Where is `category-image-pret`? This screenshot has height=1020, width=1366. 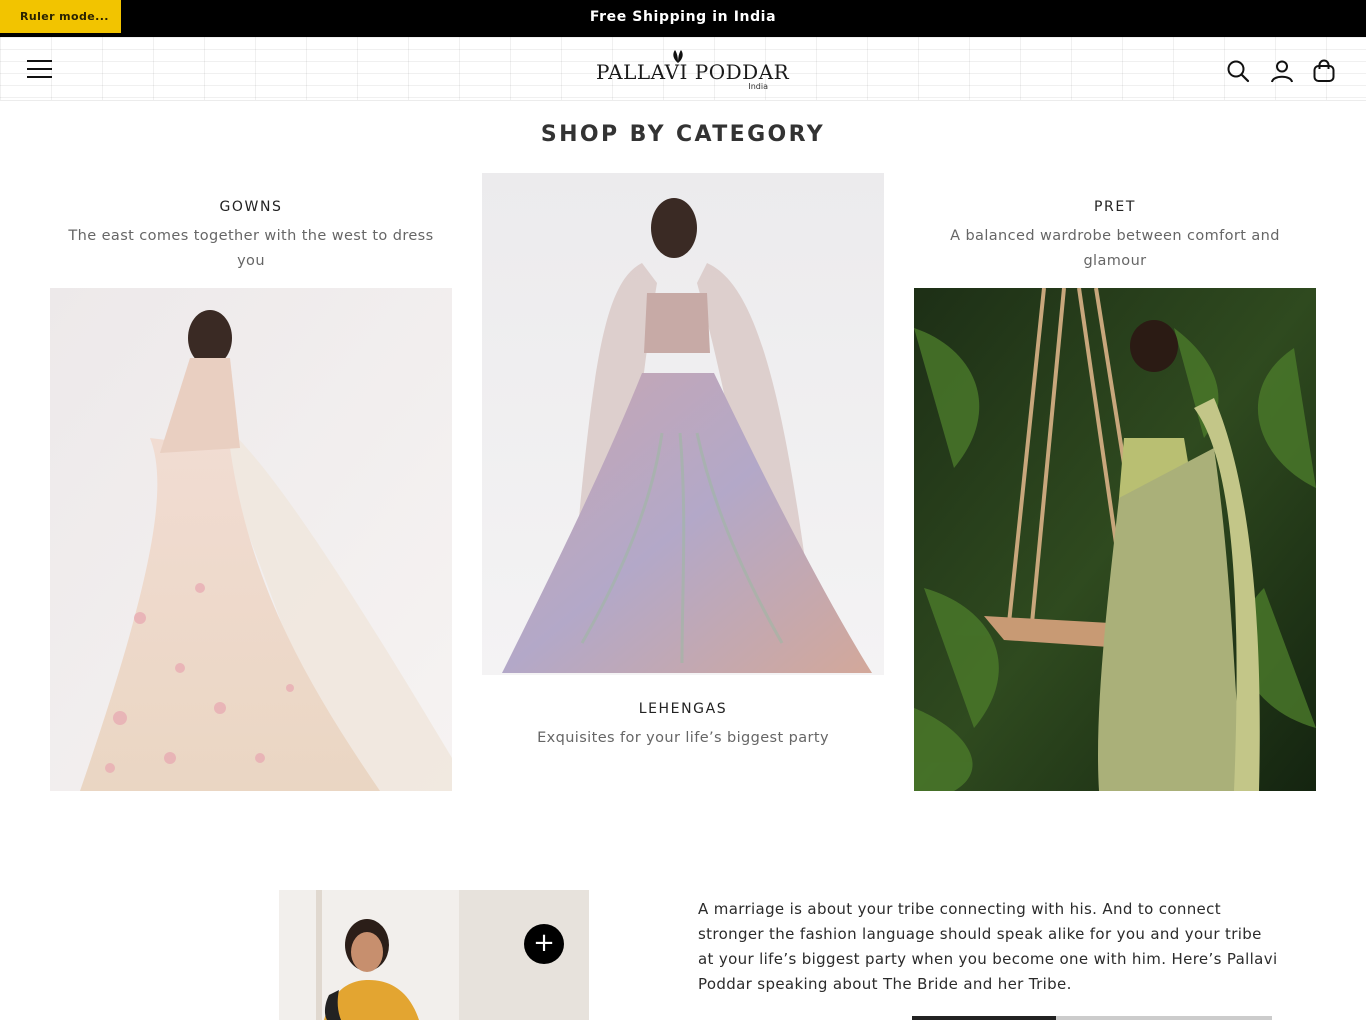 category-image-pret is located at coordinates (1115, 539).